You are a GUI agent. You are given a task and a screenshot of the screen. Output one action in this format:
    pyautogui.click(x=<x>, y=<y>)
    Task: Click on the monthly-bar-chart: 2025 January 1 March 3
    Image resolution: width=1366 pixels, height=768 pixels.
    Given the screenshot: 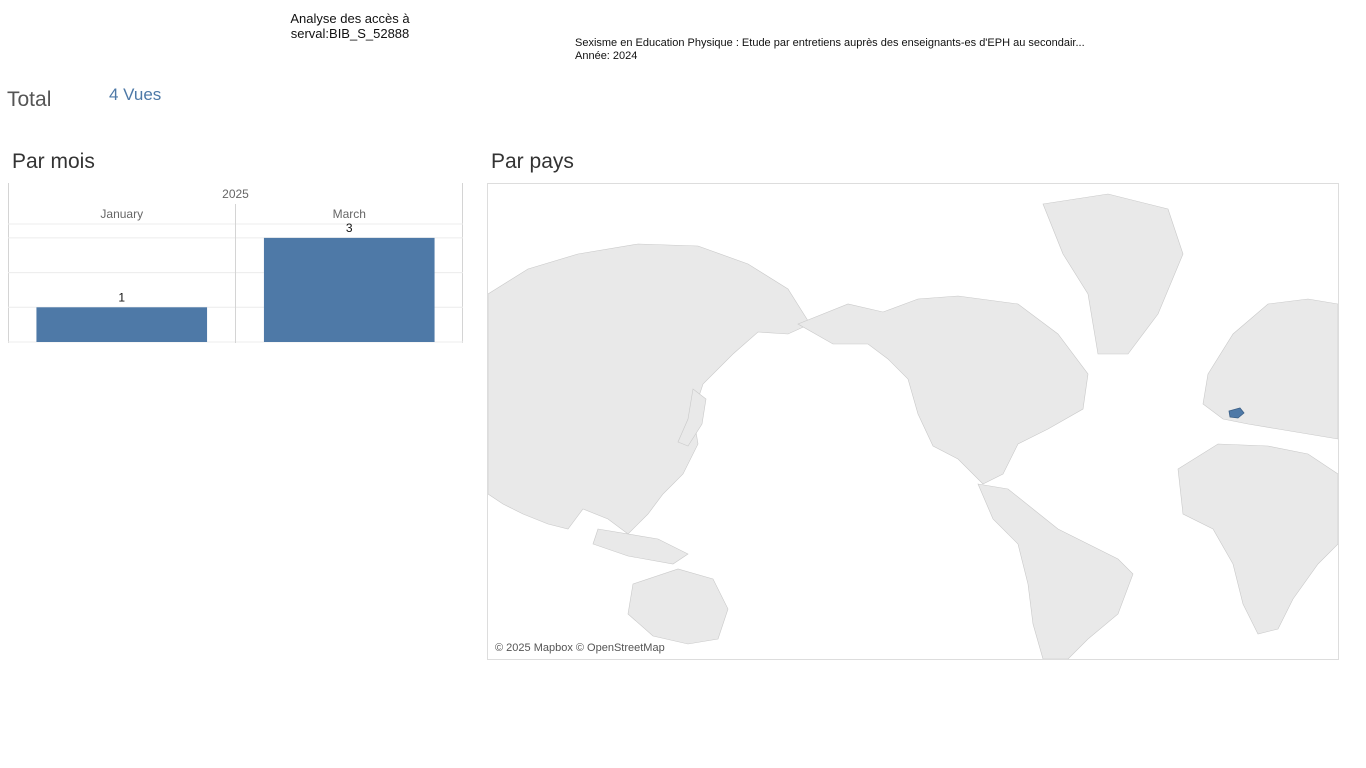 What is the action you would take?
    pyautogui.click(x=235, y=263)
    